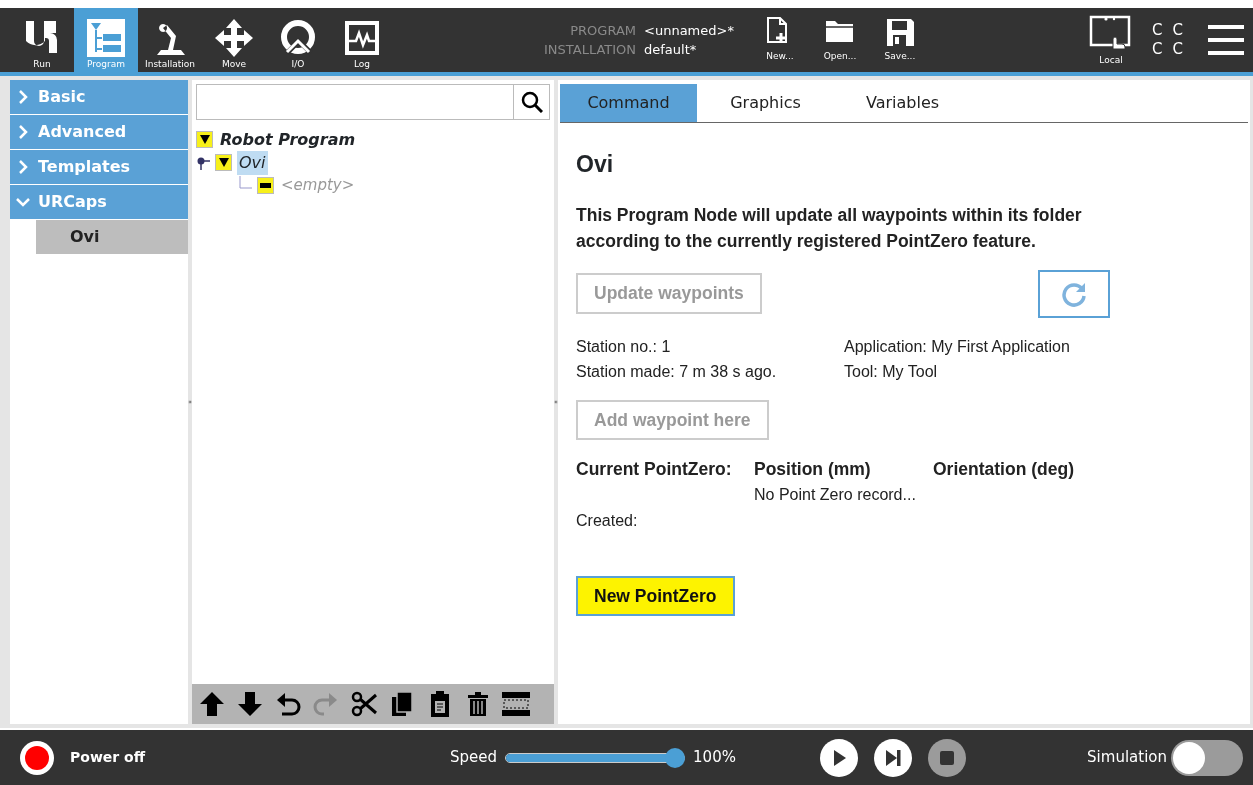  I want to click on arrow-down-icon, so click(250, 704).